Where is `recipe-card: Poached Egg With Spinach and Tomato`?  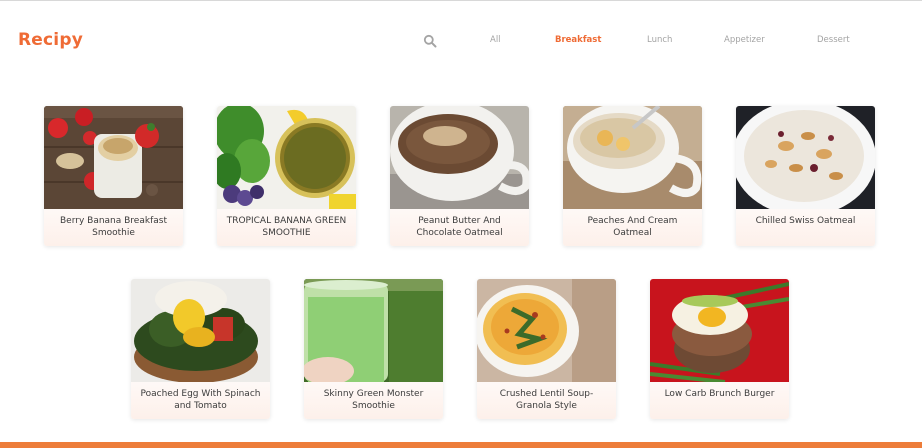
recipe-card: Poached Egg With Spinach and Tomato is located at coordinates (200, 349).